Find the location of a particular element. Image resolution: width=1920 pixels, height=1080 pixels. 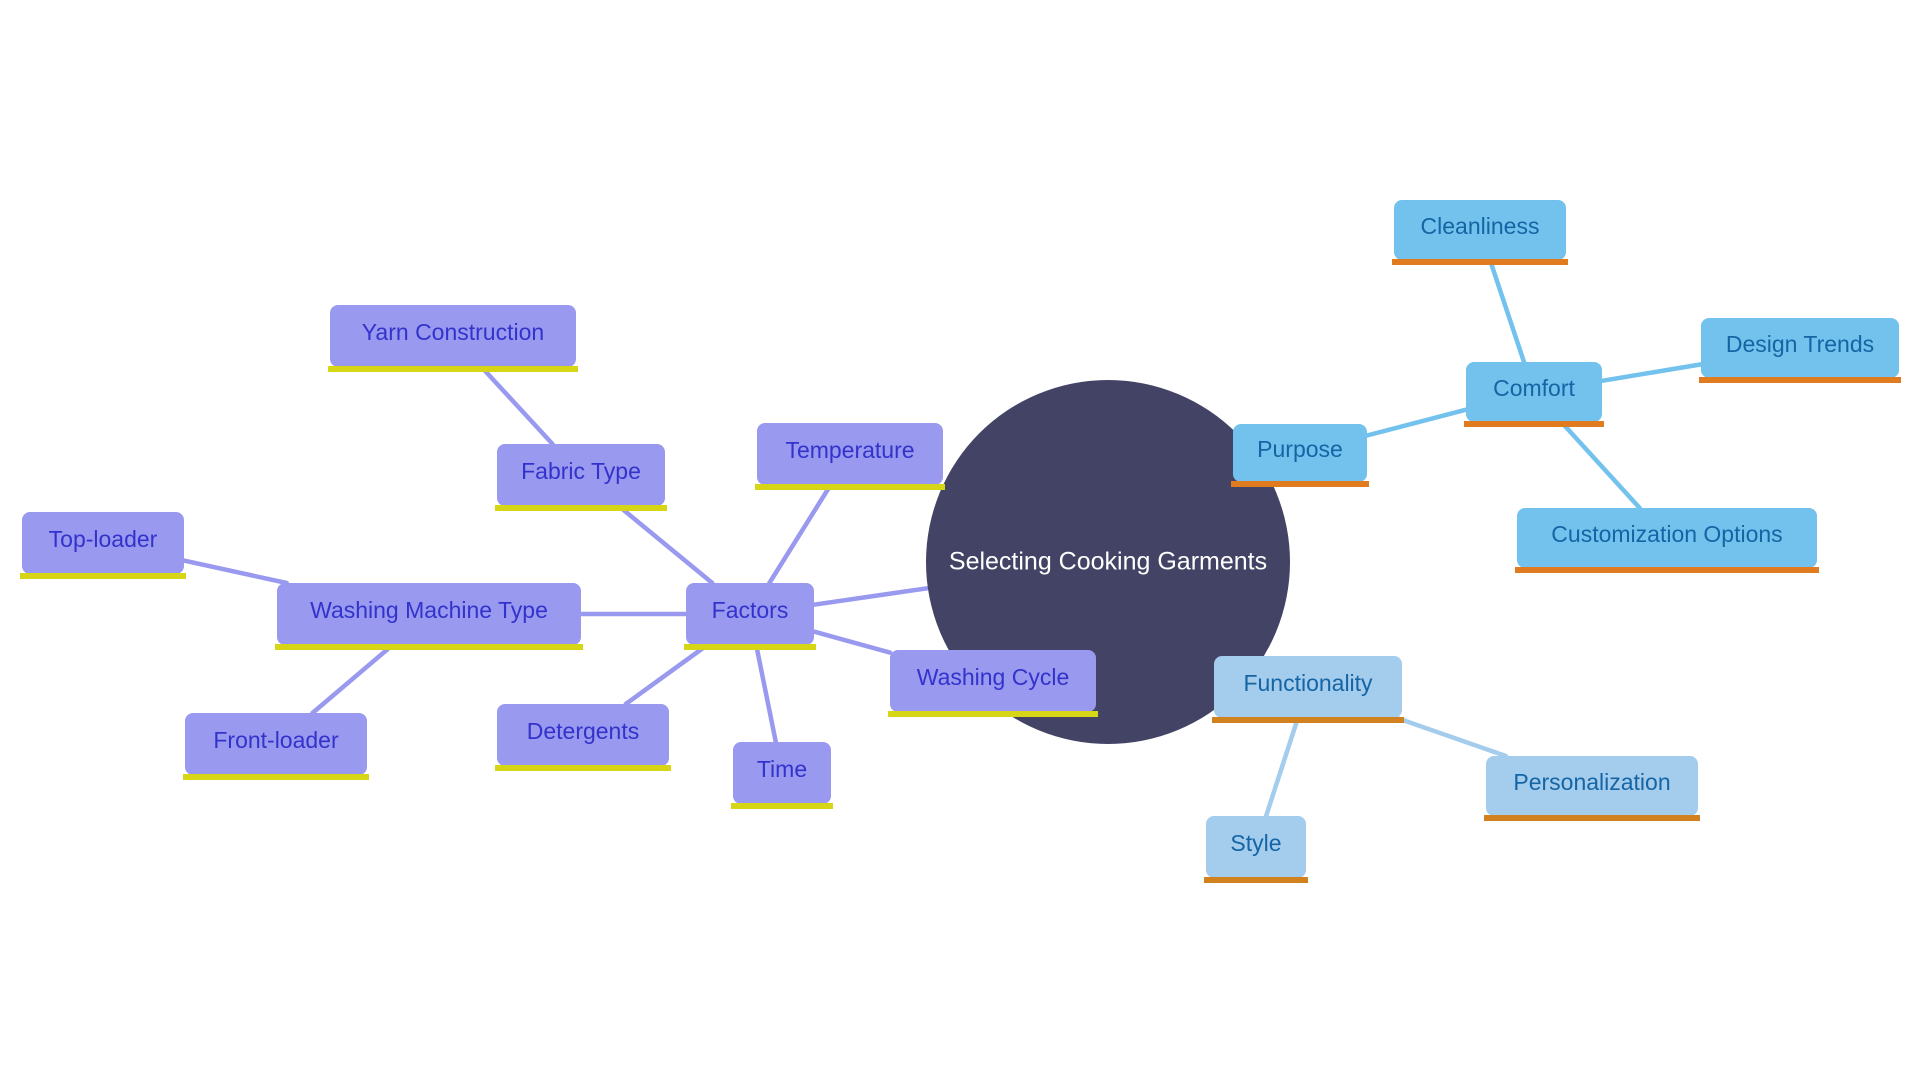

node-label-factors: Factors is located at coordinates (750, 610).